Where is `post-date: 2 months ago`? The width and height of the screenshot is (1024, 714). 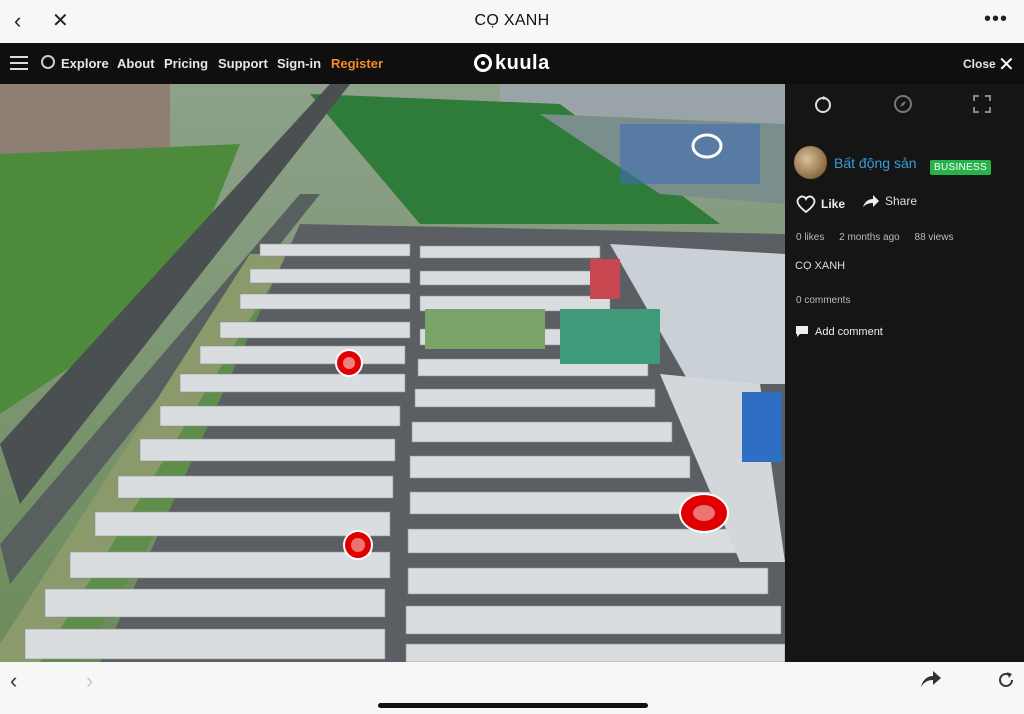
post-date: 2 months ago is located at coordinates (869, 237).